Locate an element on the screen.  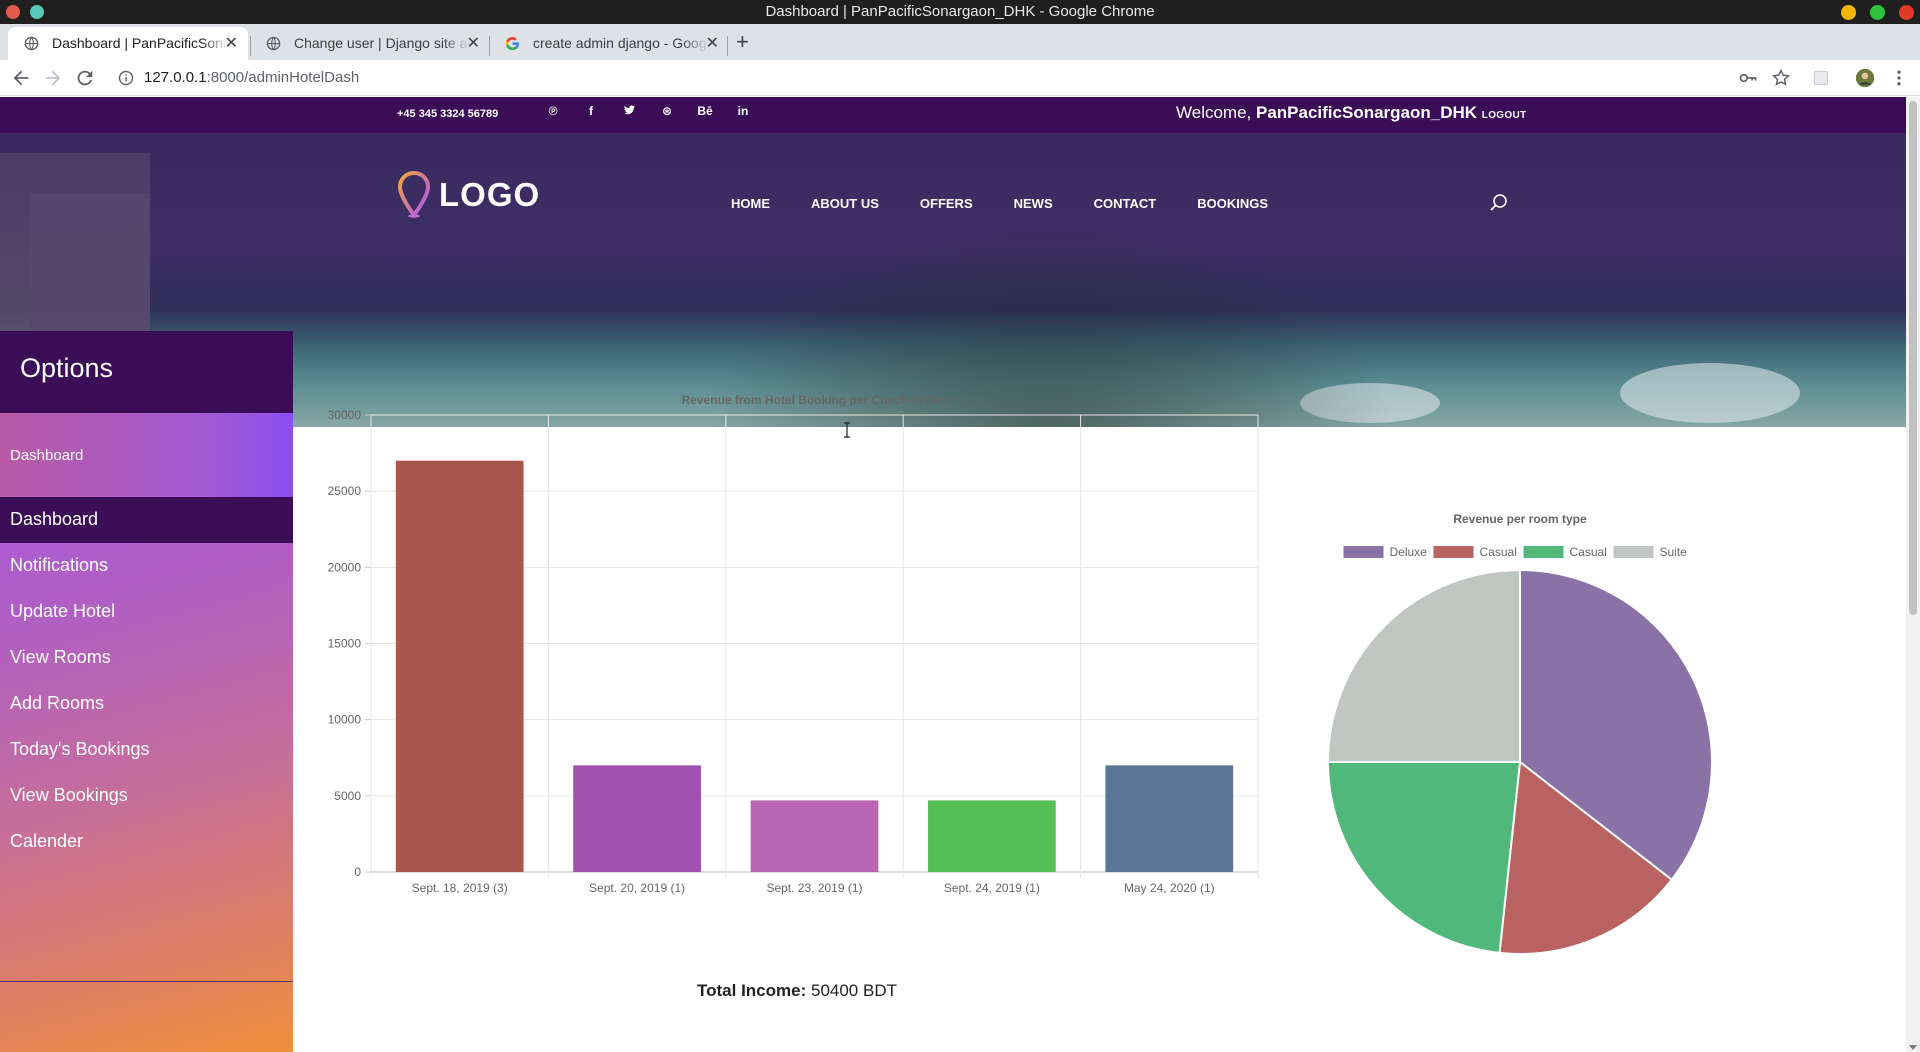
tab-label: Dashboard | PanPacificSonargaon_DHK is located at coordinates (140, 43).